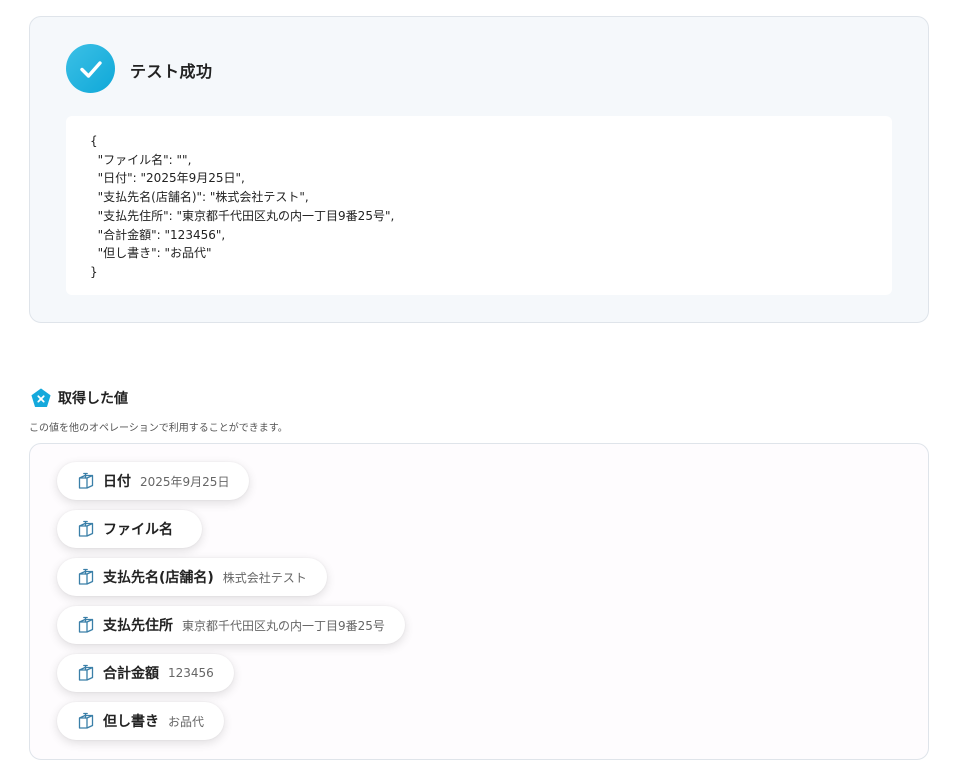 The width and height of the screenshot is (959, 773). I want to click on json-line: "日付": "2025年9月25日",, so click(167, 178).